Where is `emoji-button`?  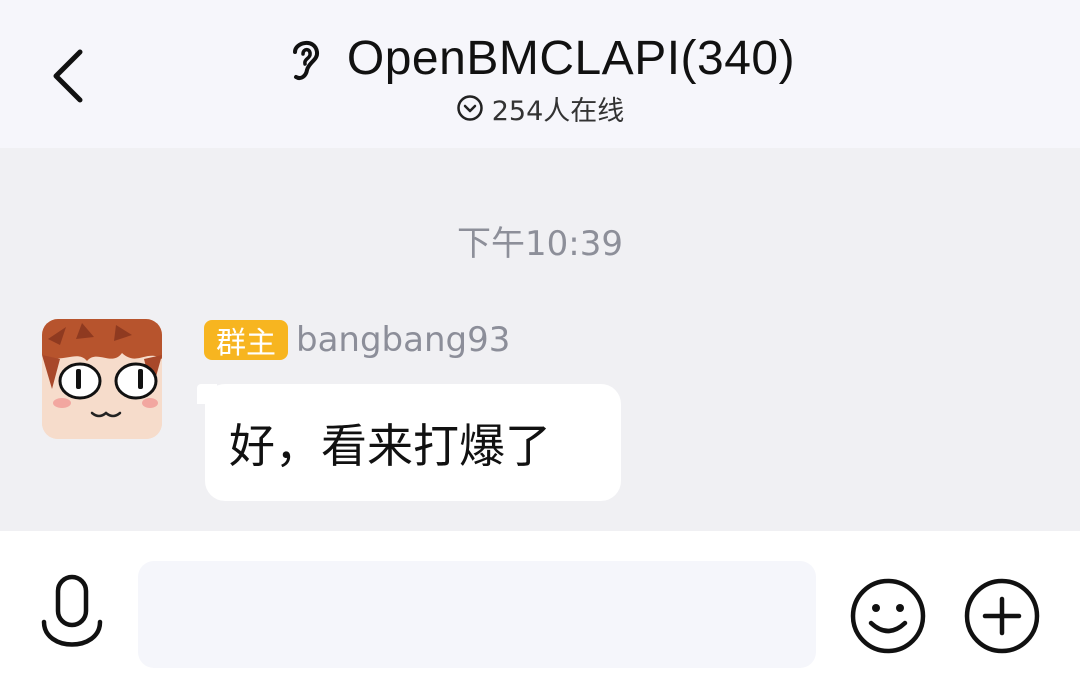 emoji-button is located at coordinates (888, 616).